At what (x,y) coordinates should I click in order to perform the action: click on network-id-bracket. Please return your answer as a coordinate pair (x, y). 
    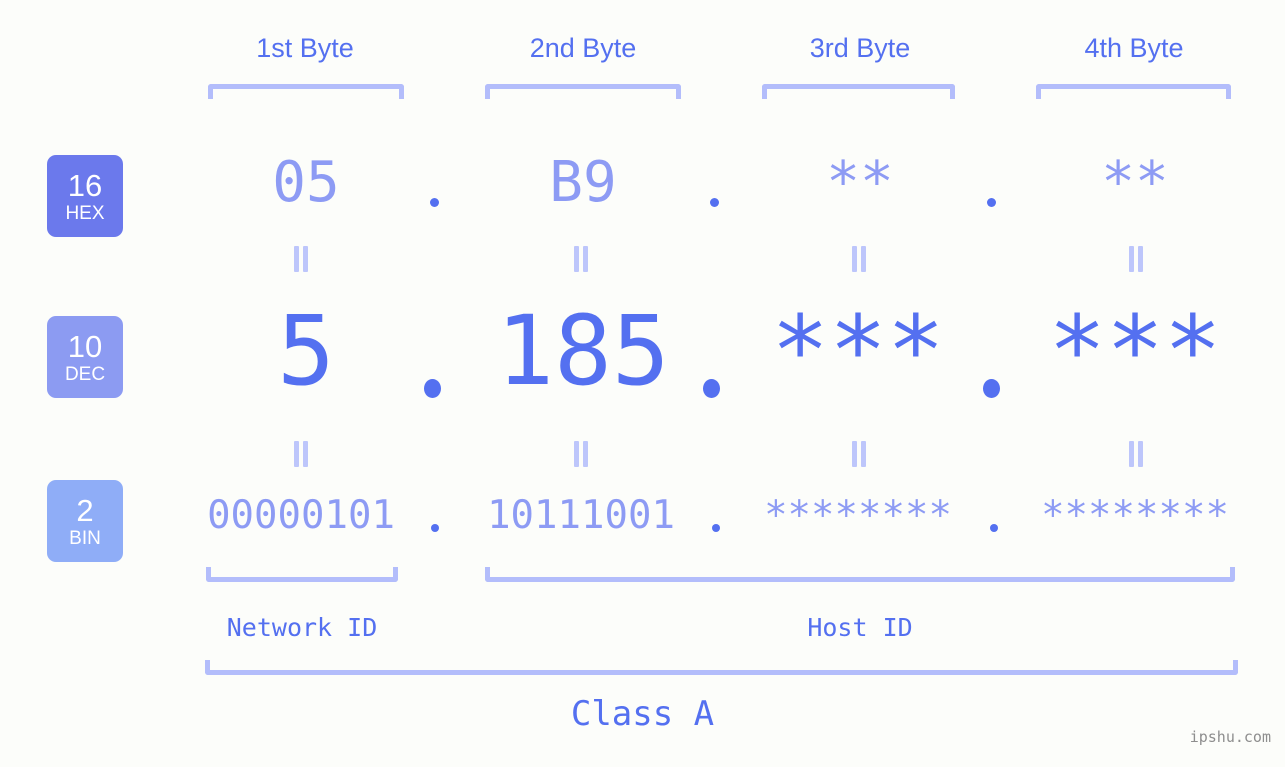
    Looking at the image, I should click on (302, 574).